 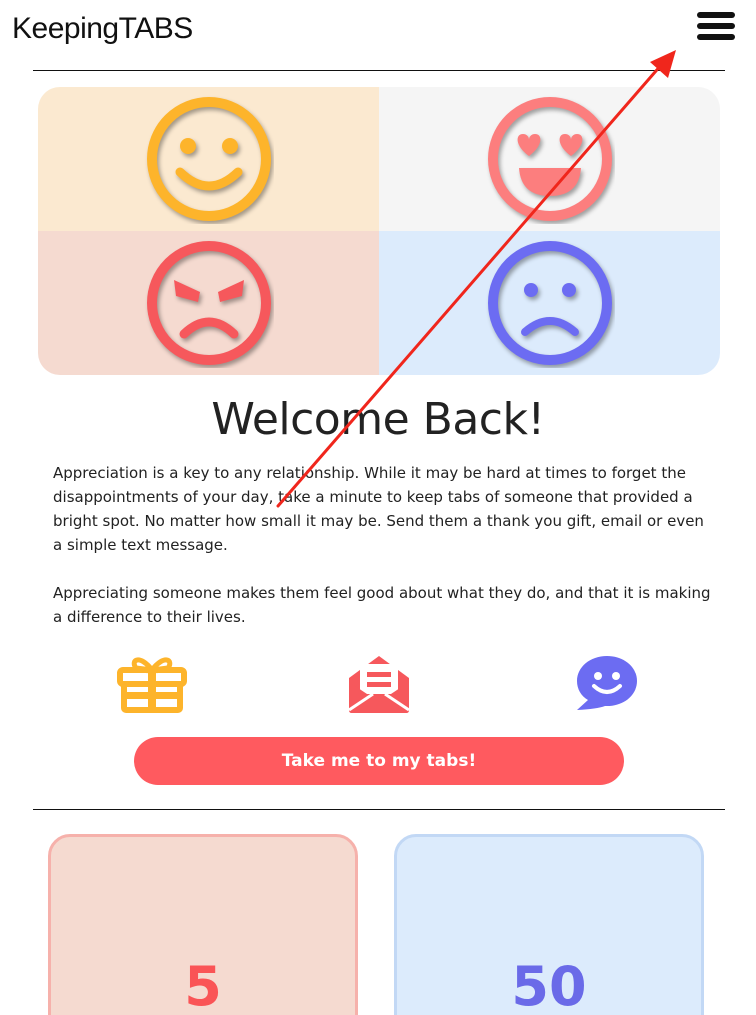 I want to click on gift-icon, so click(x=152, y=683).